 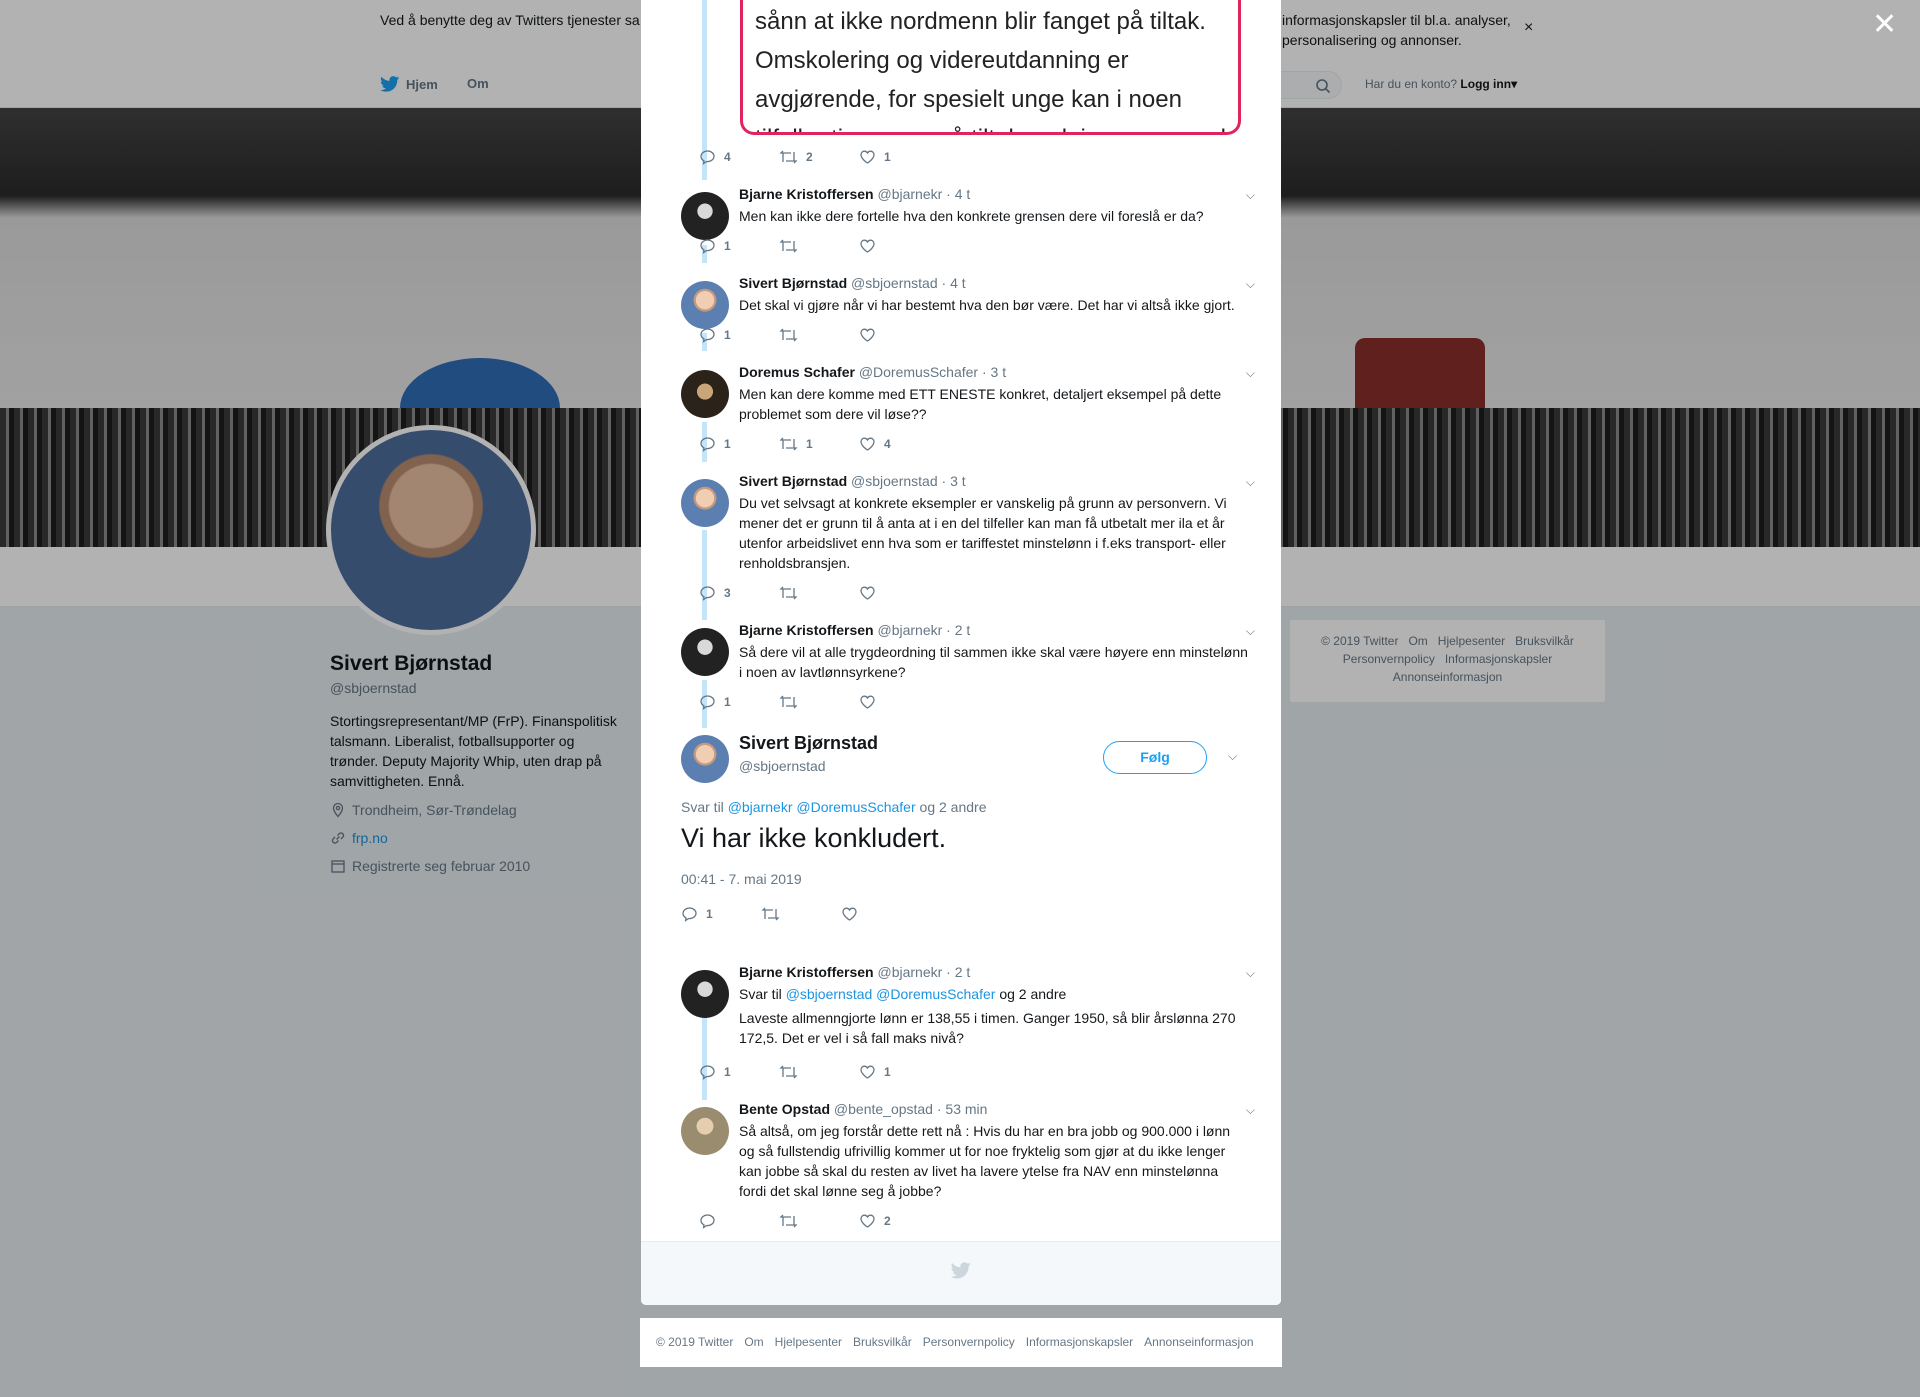 I want to click on tweet-author-name: Bente Opstad, so click(x=784, y=1109).